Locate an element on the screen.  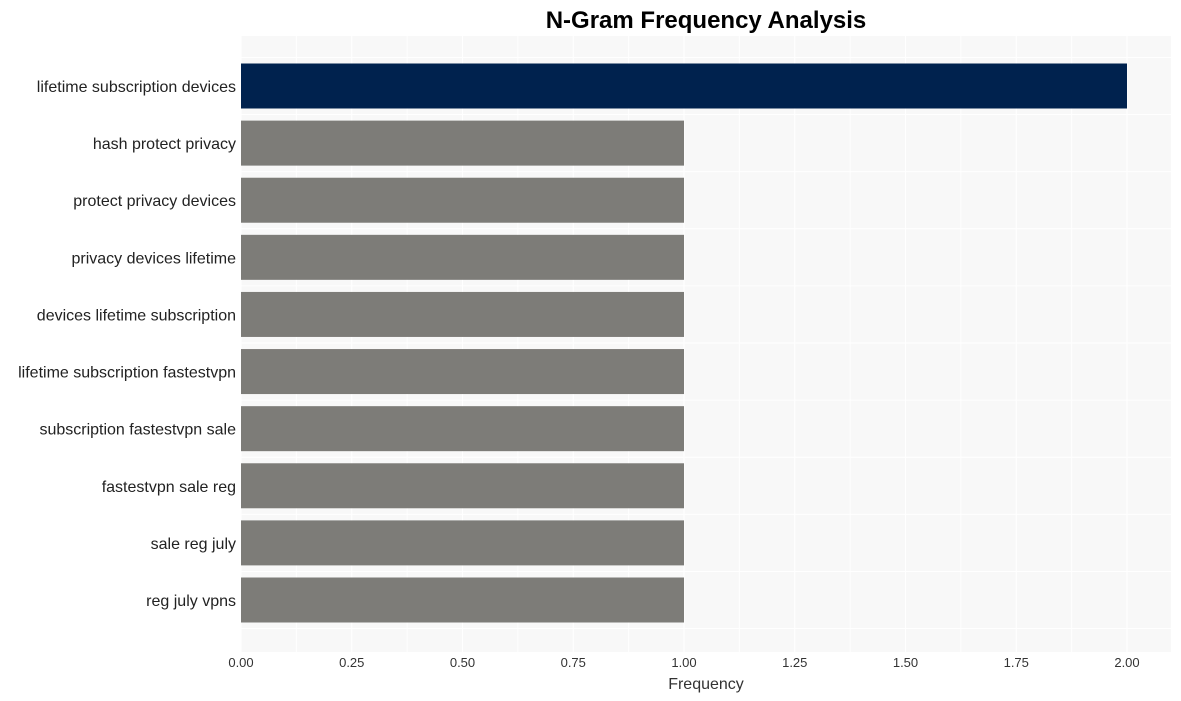
bar-lifetime-subscription-devices is located at coordinates (684, 86).